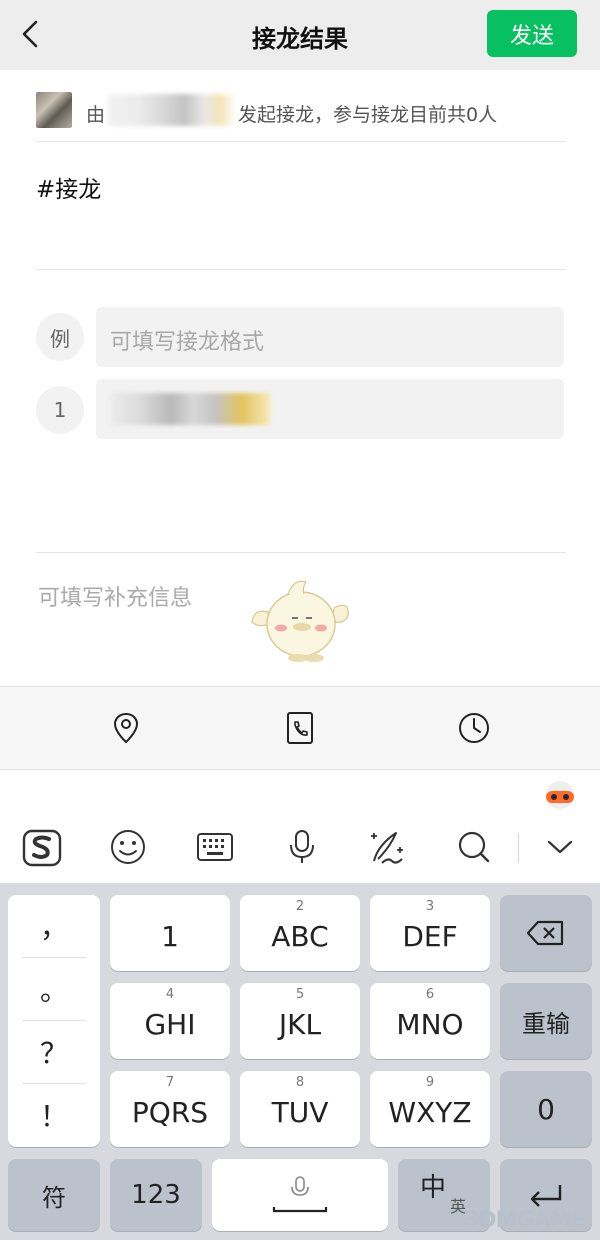 The width and height of the screenshot is (600, 1240). I want to click on redacted-entry, so click(190, 409).